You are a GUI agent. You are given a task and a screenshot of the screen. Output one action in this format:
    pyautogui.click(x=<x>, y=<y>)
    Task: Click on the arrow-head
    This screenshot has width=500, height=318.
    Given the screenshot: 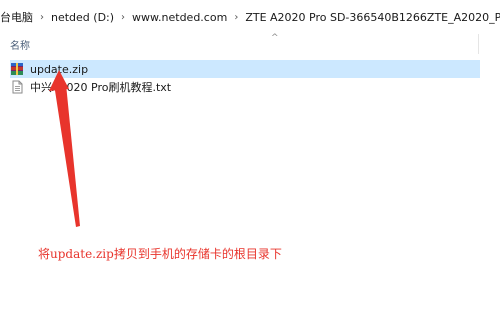 What is the action you would take?
    pyautogui.click(x=59, y=80)
    